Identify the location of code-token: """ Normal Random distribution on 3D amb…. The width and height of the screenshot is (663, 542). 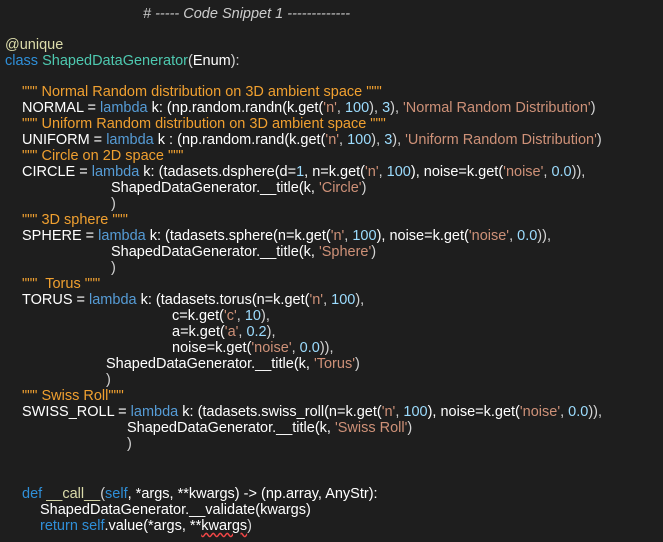
(202, 92).